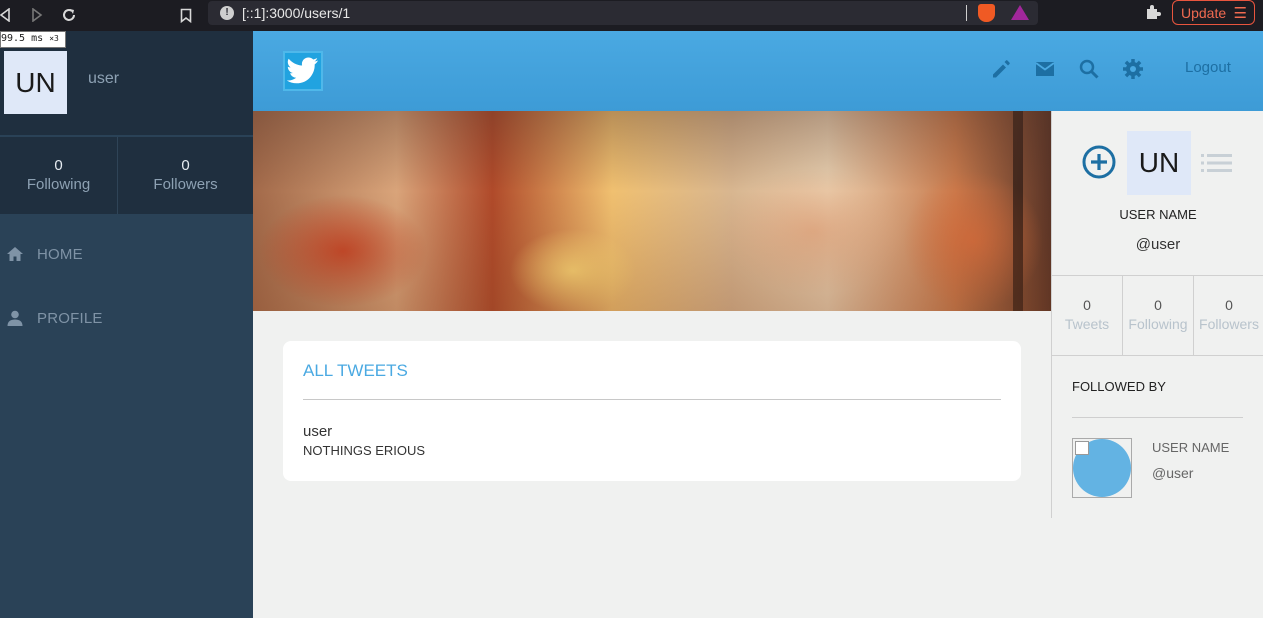 The image size is (1263, 618). I want to click on tweets-stat: 0 Tweets, so click(1087, 315).